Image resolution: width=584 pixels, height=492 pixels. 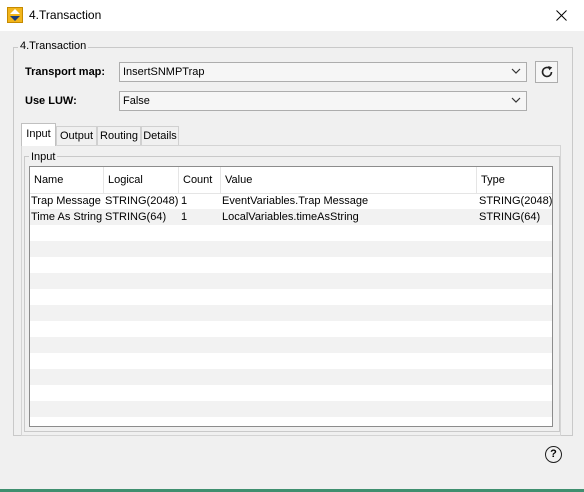 I want to click on refresh-button, so click(x=546, y=72).